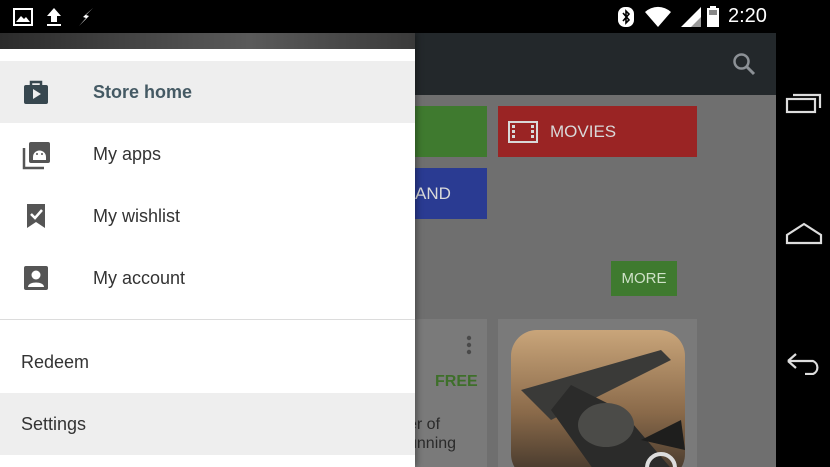 This screenshot has width=830, height=467. Describe the element at coordinates (433, 193) in the screenshot. I see `books-label: AND` at that location.